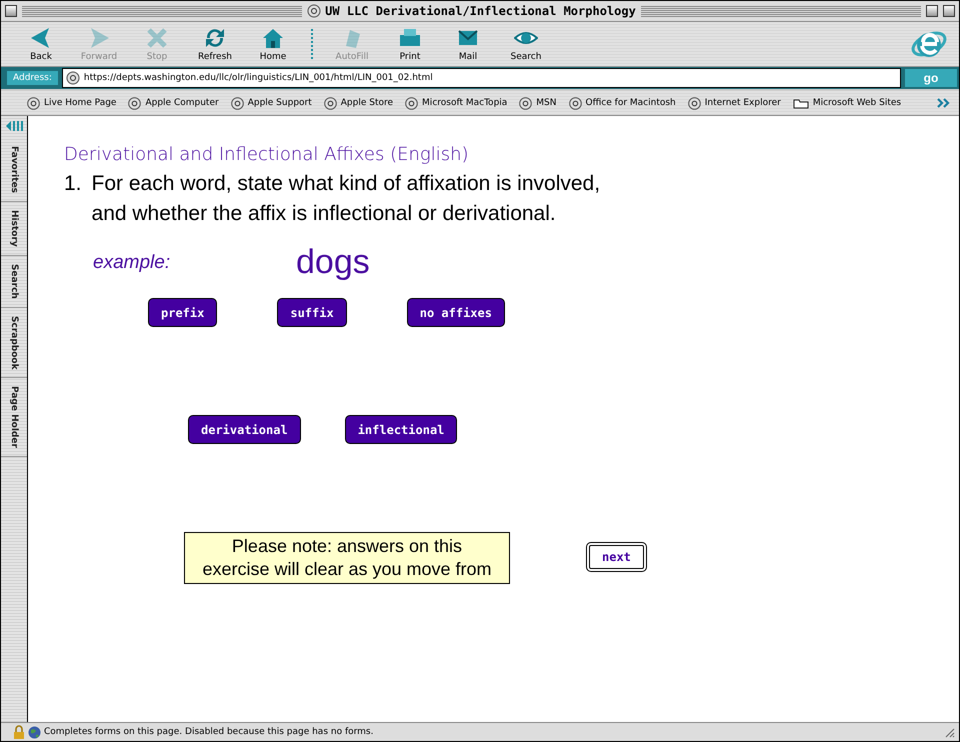  What do you see at coordinates (41, 44) in the screenshot?
I see `toolbar-button: Back` at bounding box center [41, 44].